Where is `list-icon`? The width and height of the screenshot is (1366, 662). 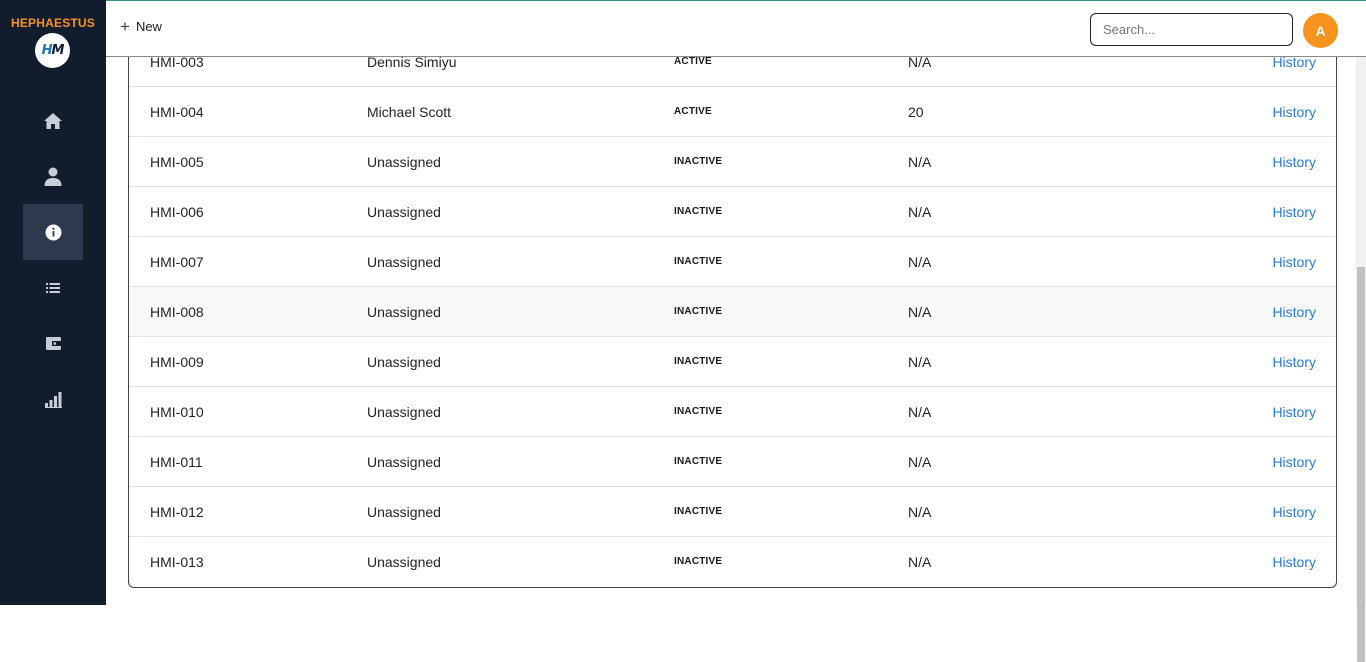 list-icon is located at coordinates (53, 288).